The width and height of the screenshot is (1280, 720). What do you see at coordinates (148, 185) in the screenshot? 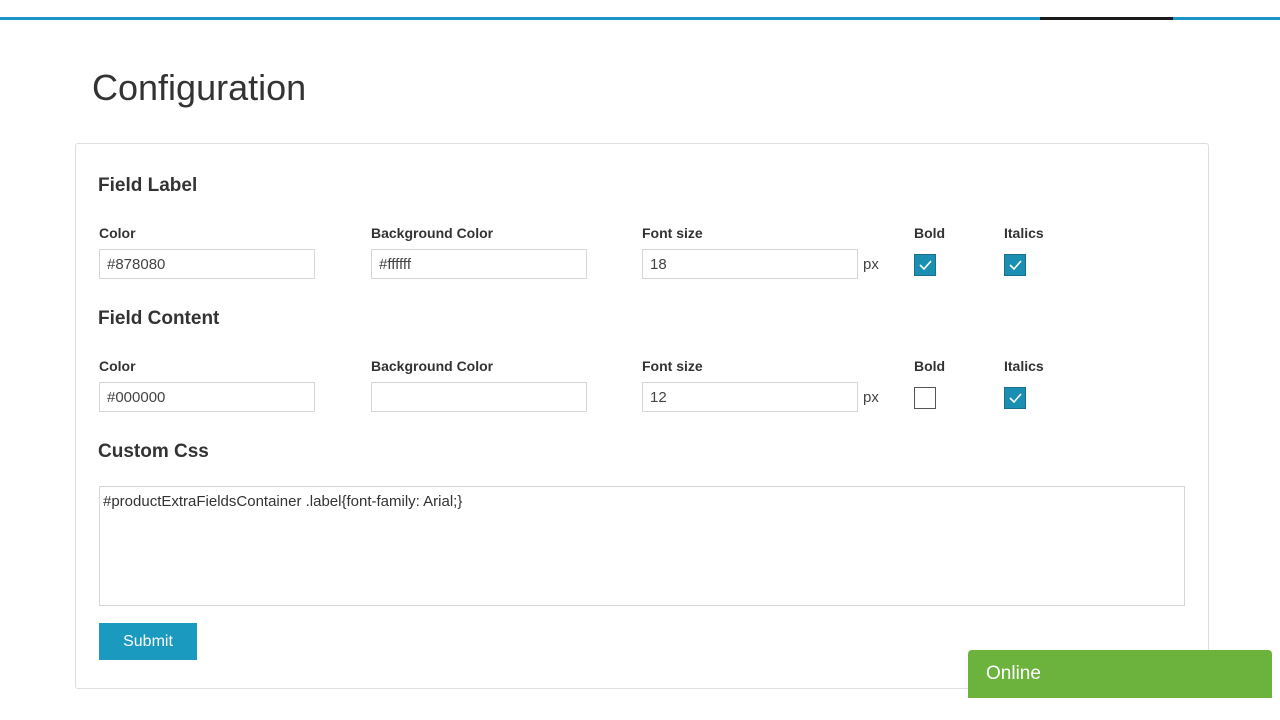
I see `field-label-heading: Field Label` at bounding box center [148, 185].